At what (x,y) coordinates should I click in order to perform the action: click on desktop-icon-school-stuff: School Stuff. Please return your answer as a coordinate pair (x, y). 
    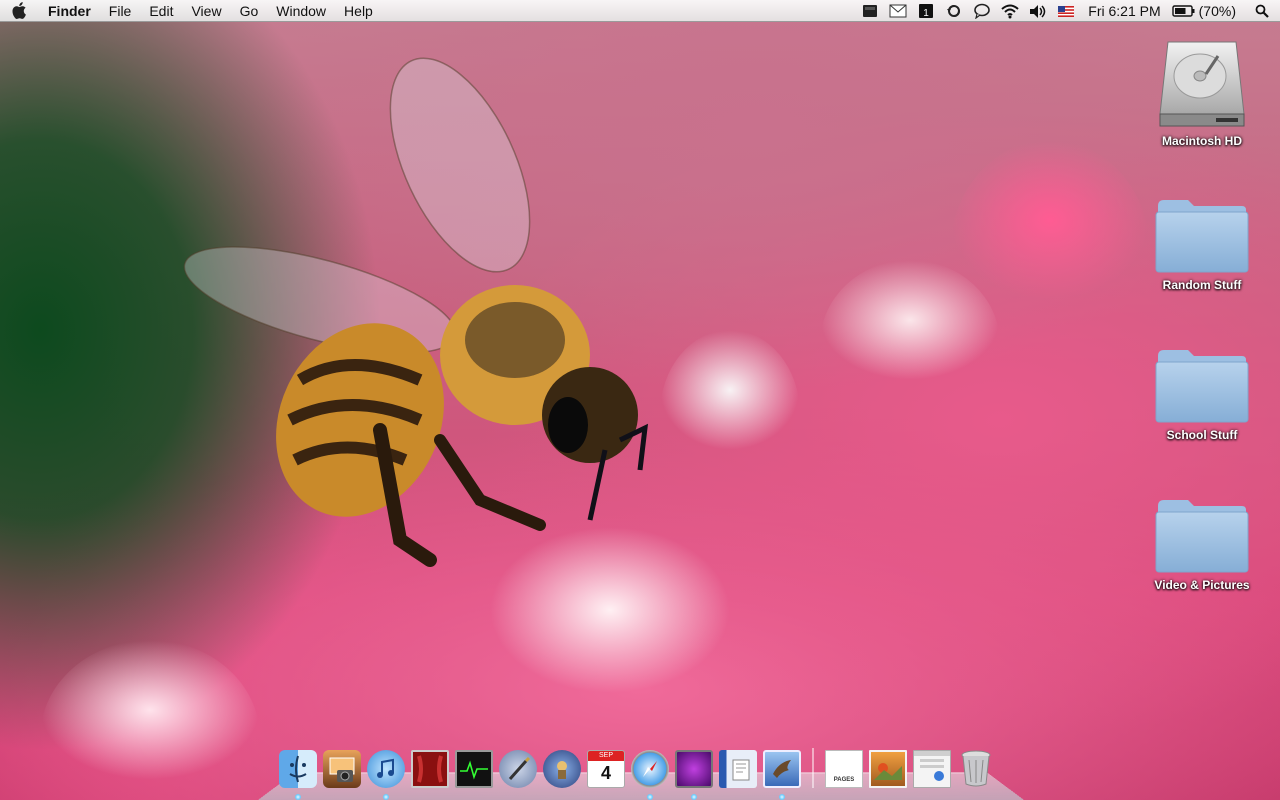
    Looking at the image, I should click on (1202, 394).